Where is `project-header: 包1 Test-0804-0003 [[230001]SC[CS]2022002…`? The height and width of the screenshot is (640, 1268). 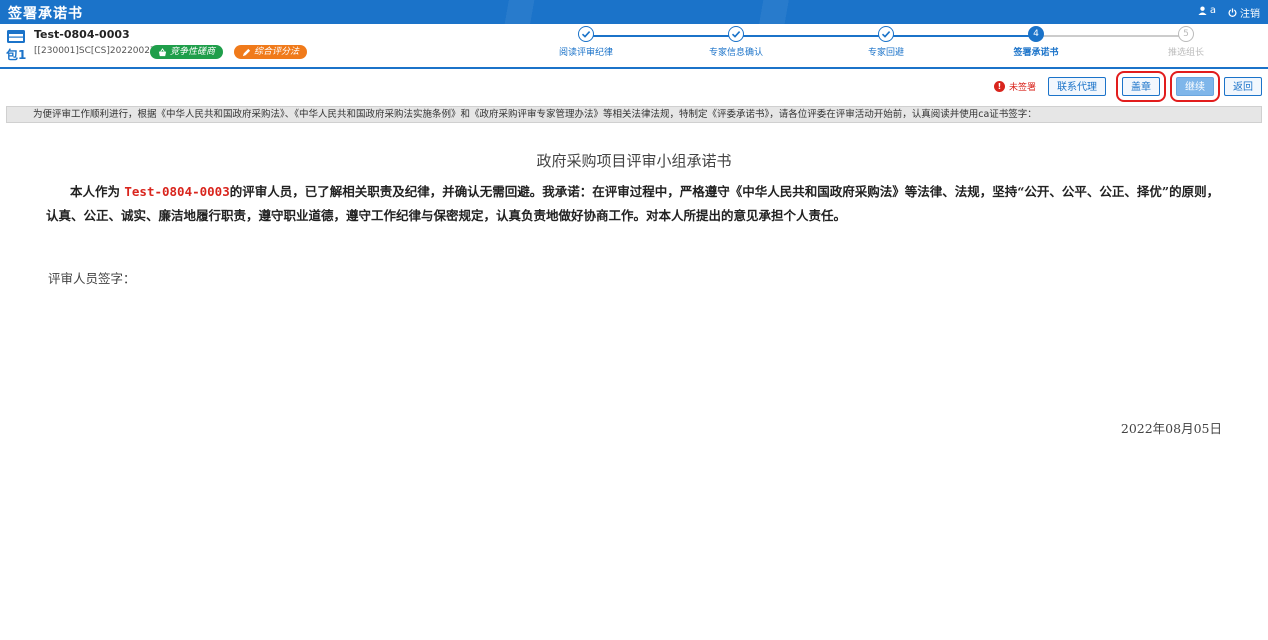
project-header: 包1 Test-0804-0003 [[230001]SC[CS]2022002… is located at coordinates (634, 46).